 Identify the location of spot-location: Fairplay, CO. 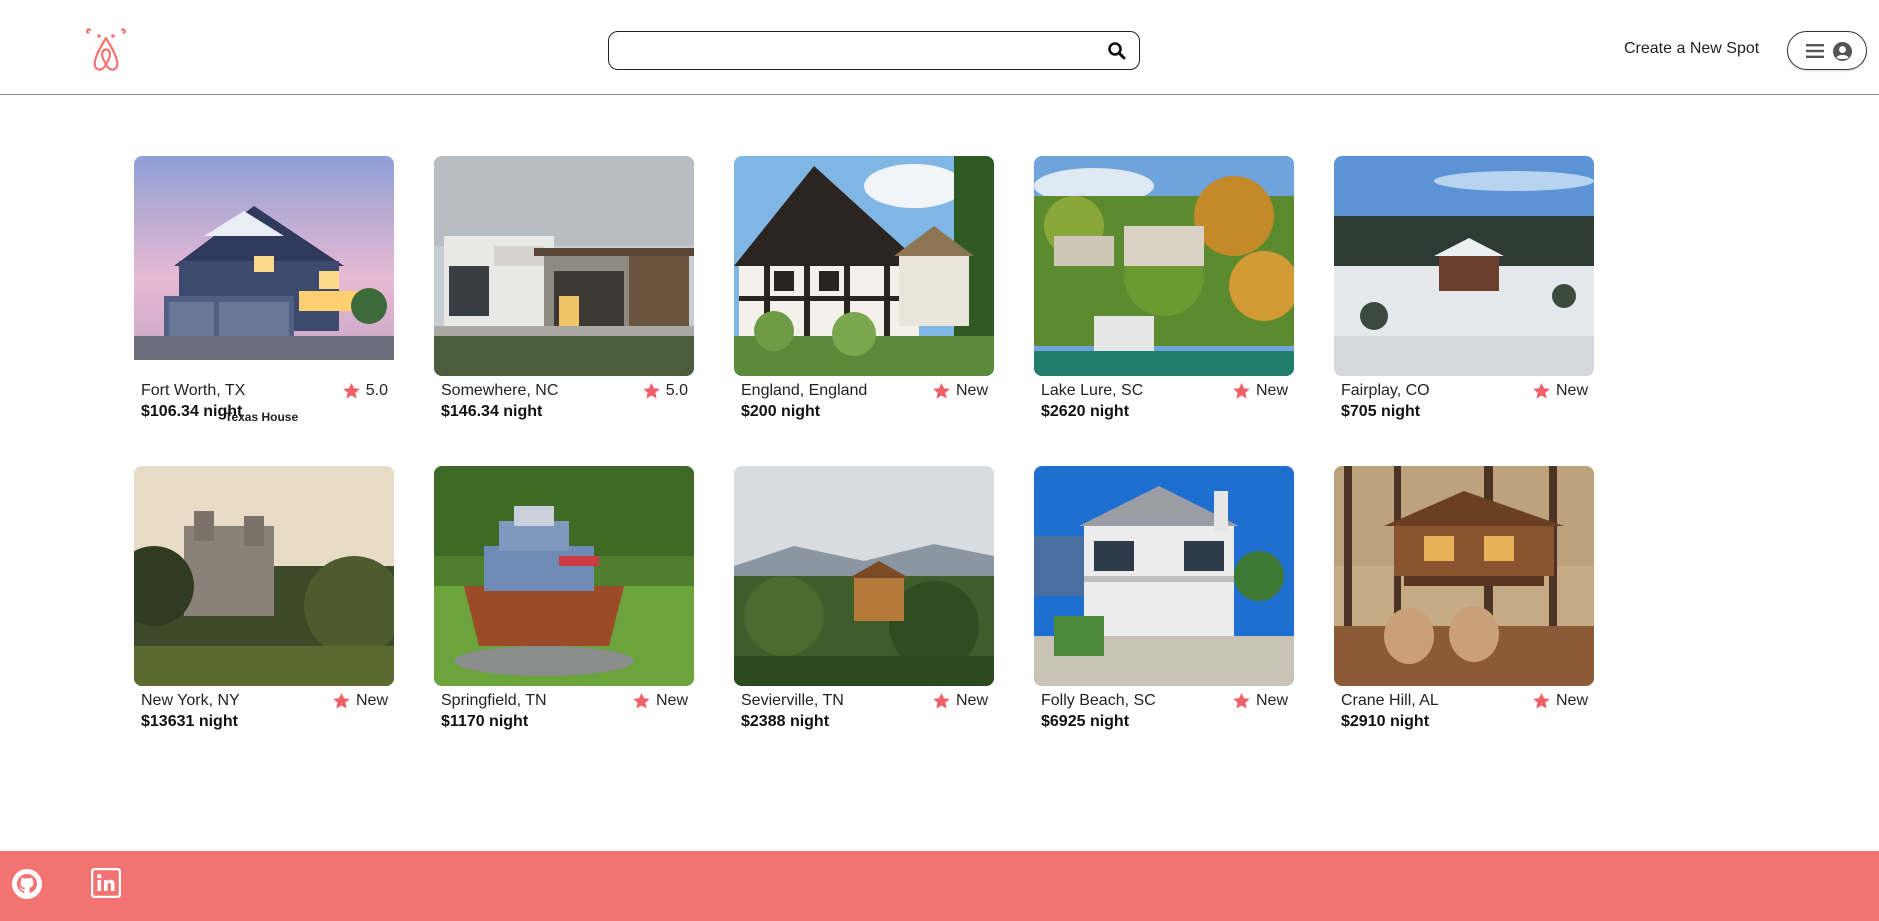
(1385, 390).